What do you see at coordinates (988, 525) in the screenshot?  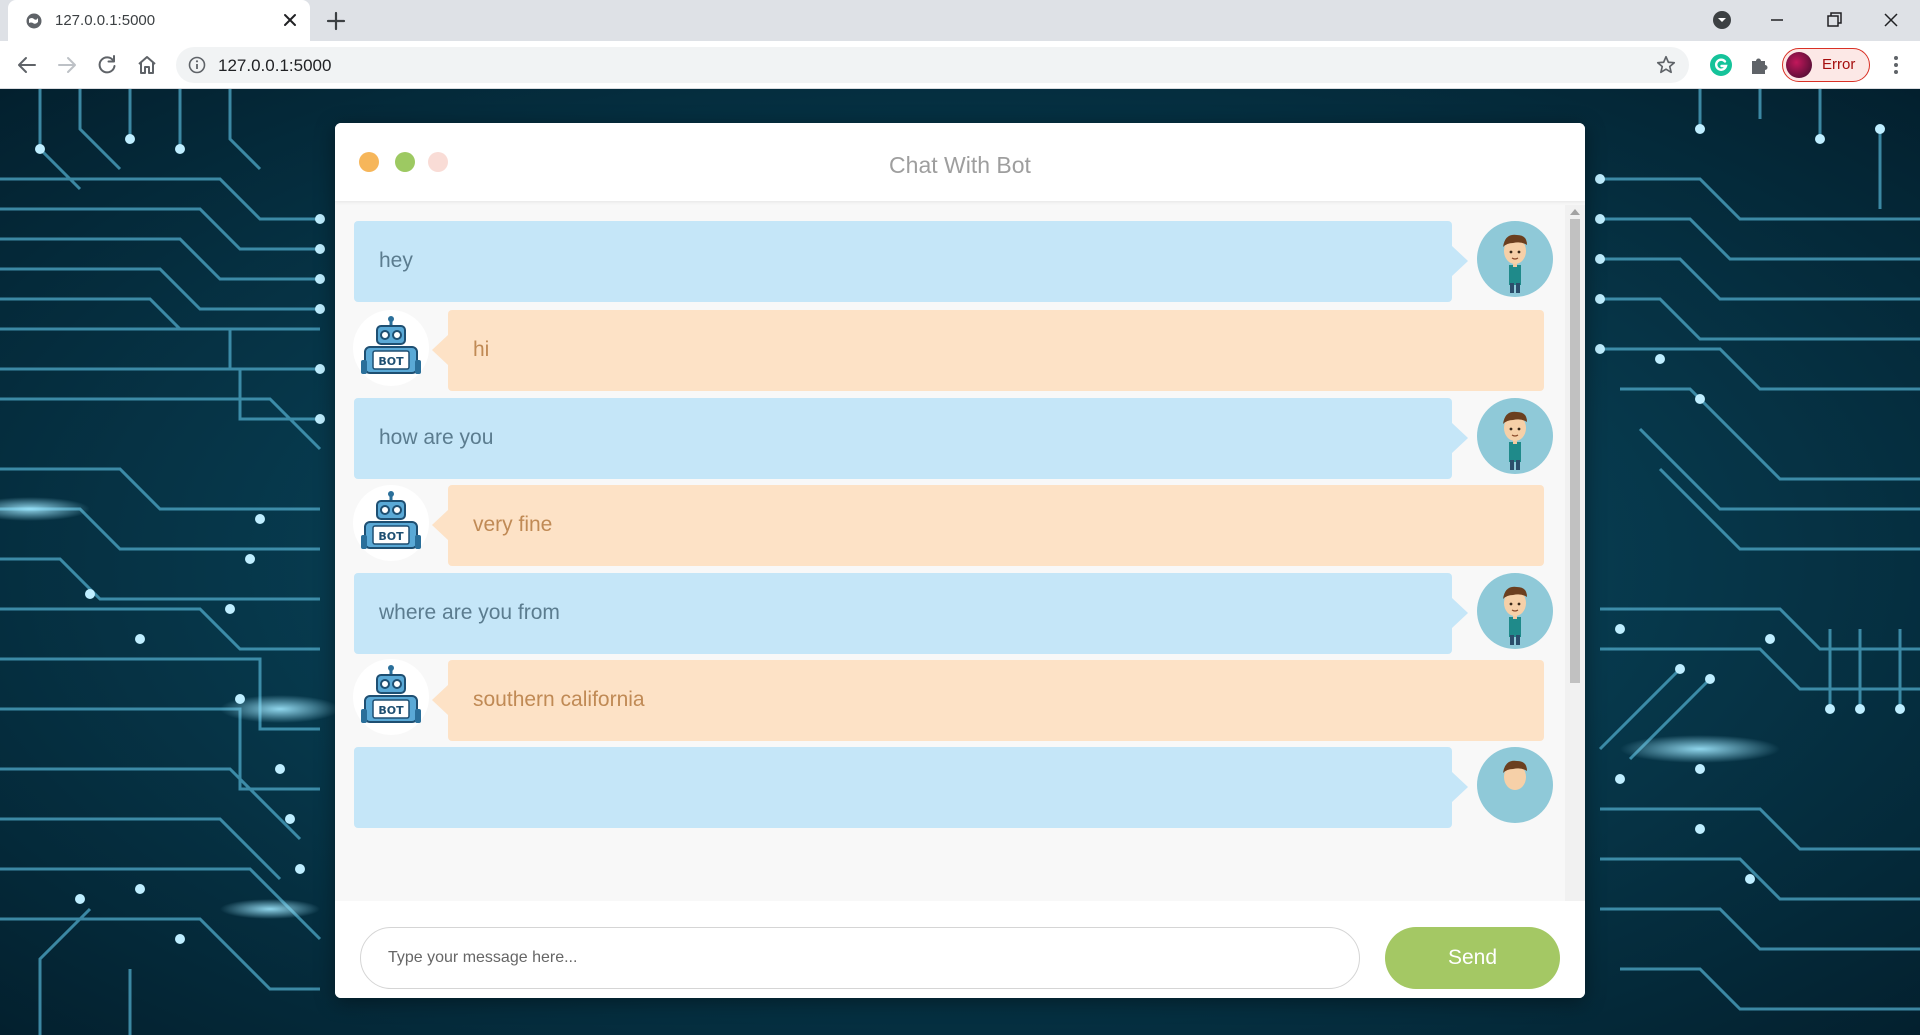 I see `bot-message: very fine` at bounding box center [988, 525].